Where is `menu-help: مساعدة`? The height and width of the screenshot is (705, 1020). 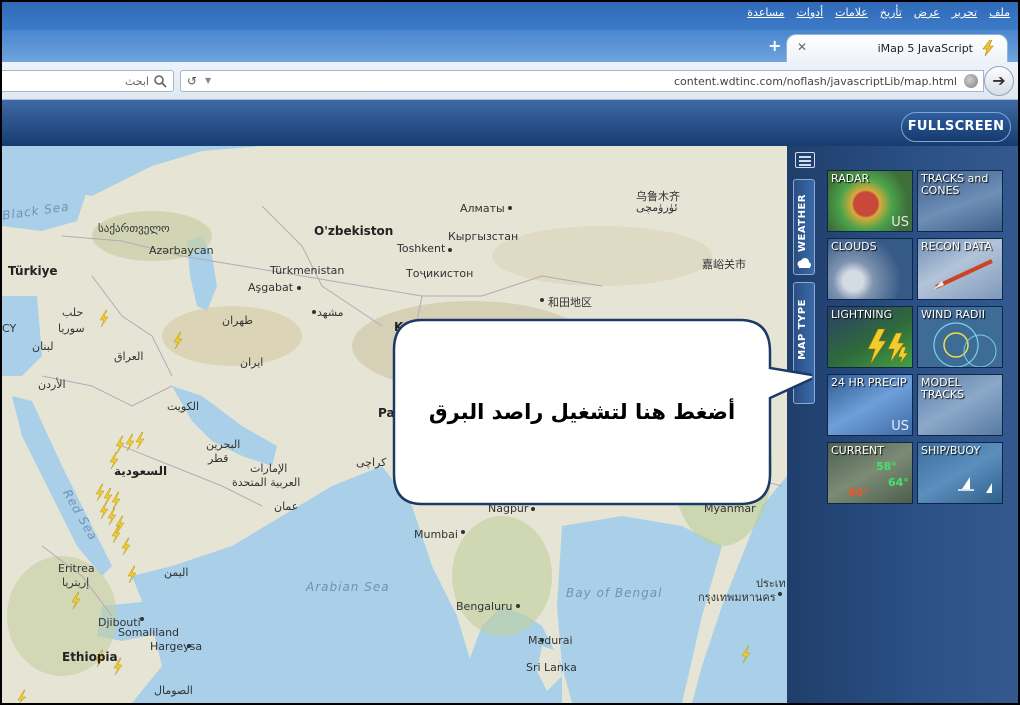 menu-help: مساعدة is located at coordinates (765, 12).